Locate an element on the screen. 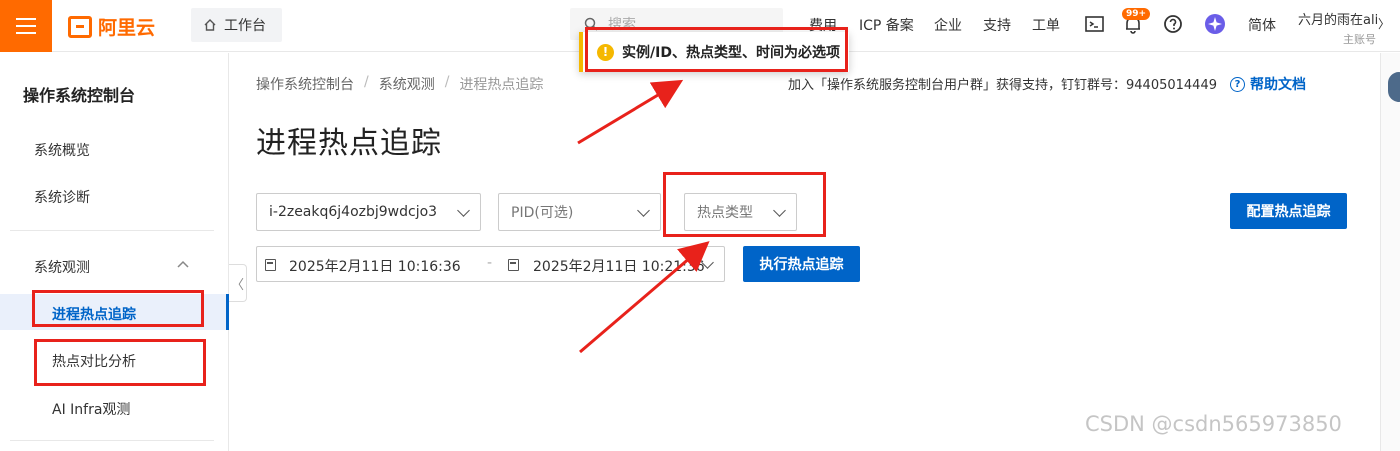 This screenshot has width=1400, height=451. workbench-button: 工作台 is located at coordinates (236, 25).